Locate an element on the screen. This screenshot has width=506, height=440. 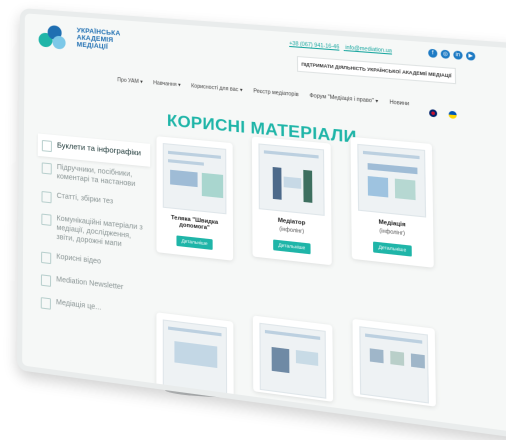
linkedin-icon: in is located at coordinates (458, 55).